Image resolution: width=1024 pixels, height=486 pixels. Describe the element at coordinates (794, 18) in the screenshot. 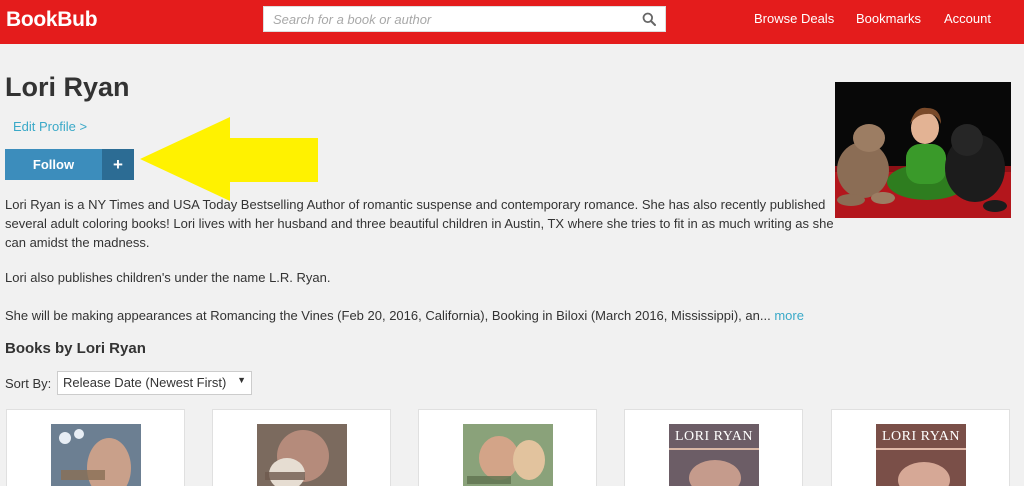

I see `nav-browse-deals: Browse Deals` at that location.